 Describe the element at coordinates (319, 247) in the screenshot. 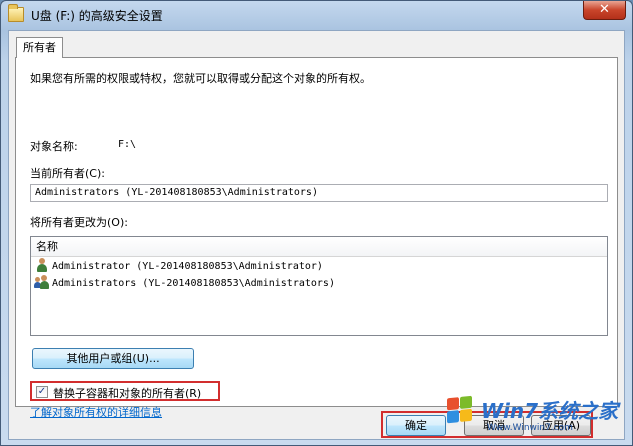

I see `list-column-header-name: 名称` at that location.